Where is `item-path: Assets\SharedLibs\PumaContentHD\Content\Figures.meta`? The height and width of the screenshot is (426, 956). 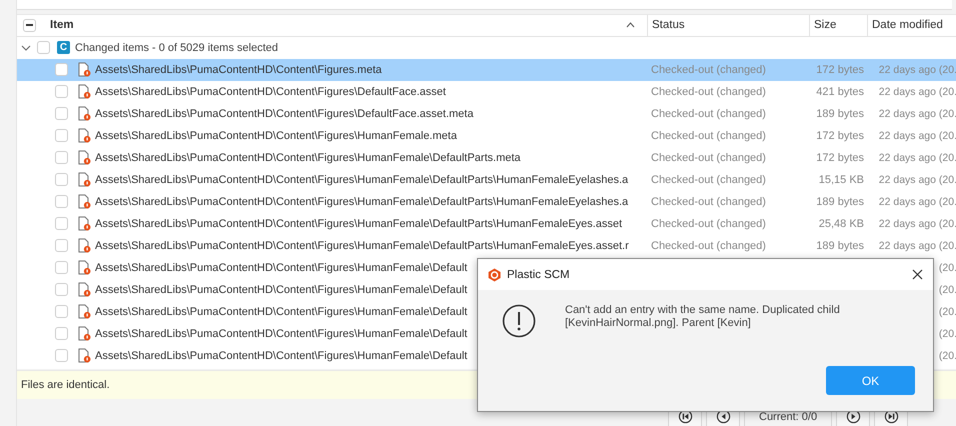
item-path: Assets\SharedLibs\PumaContentHD\Content\Figures.meta is located at coordinates (238, 70).